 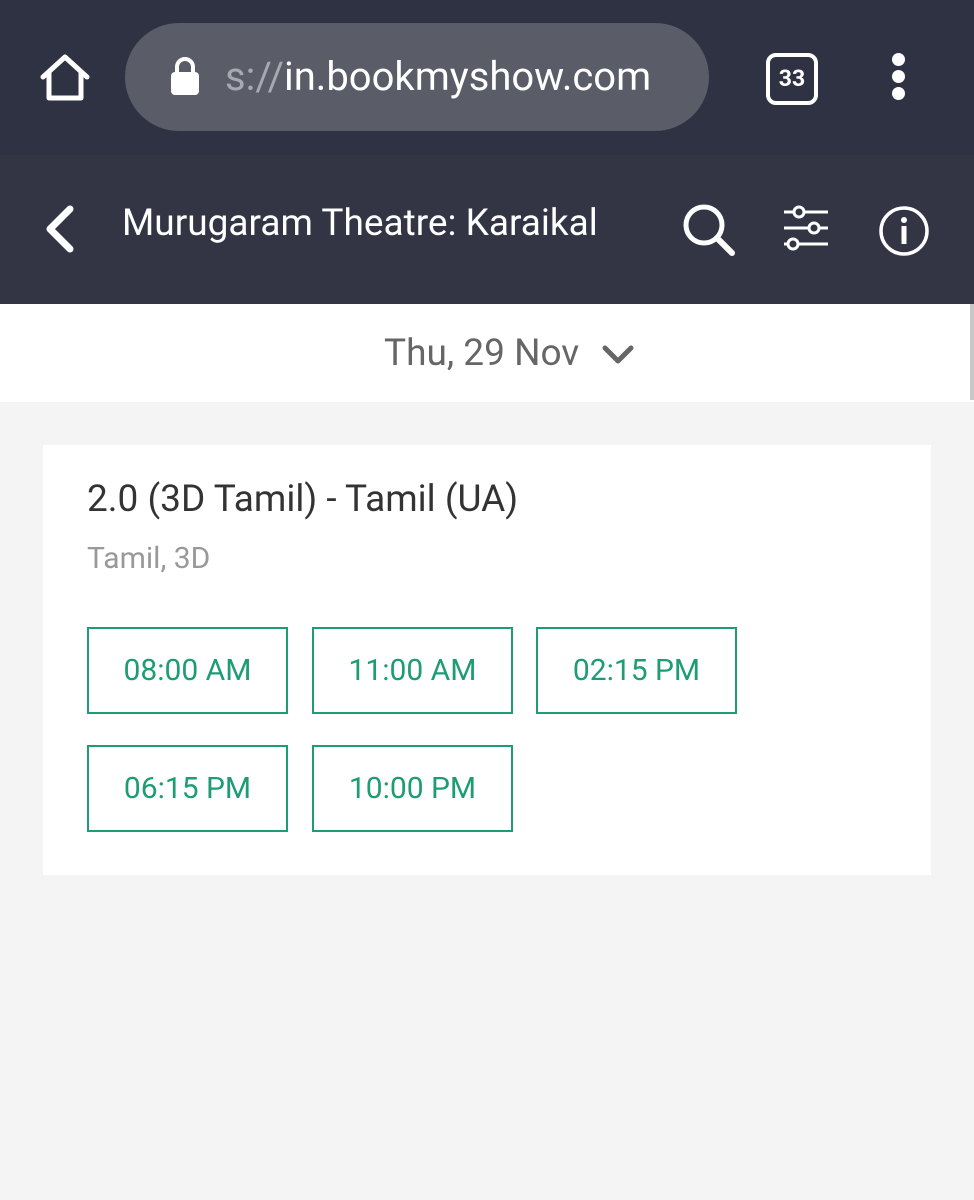 I want to click on date-dropdown: Thu, 29 Nov, so click(x=509, y=353).